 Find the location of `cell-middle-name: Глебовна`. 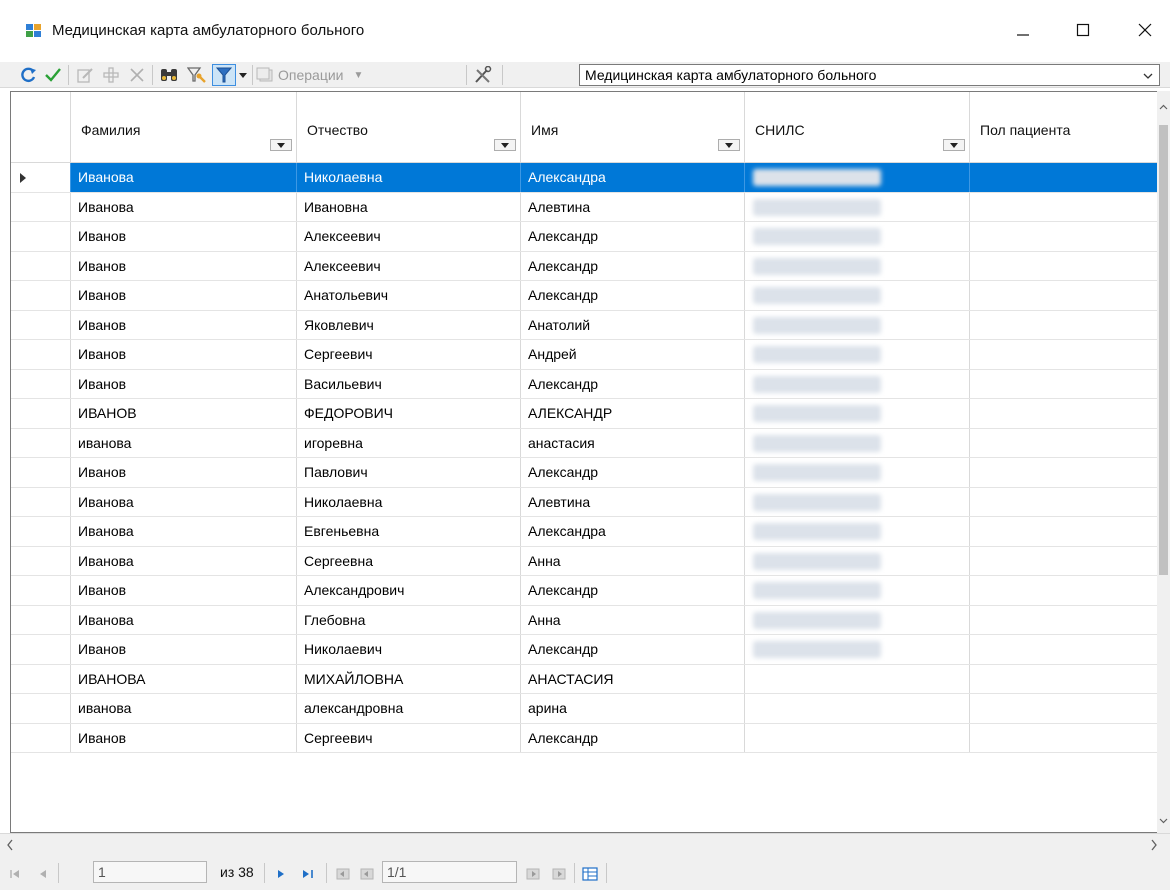

cell-middle-name: Глебовна is located at coordinates (409, 619).